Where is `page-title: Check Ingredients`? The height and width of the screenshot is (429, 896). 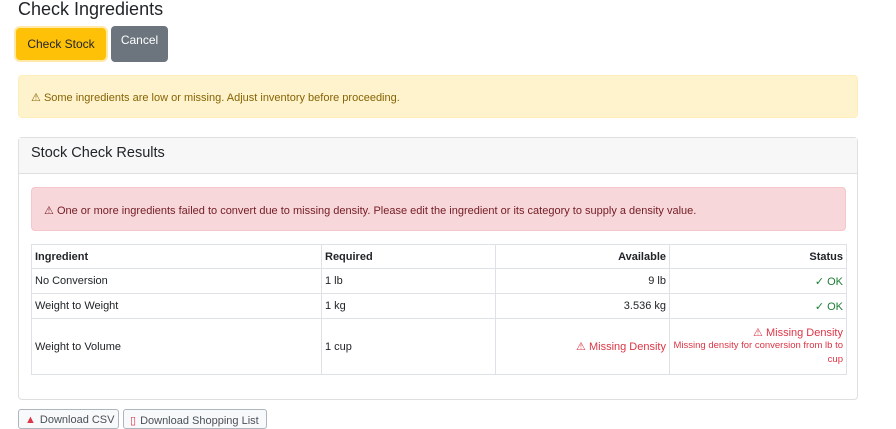
page-title: Check Ingredients is located at coordinates (91, 9).